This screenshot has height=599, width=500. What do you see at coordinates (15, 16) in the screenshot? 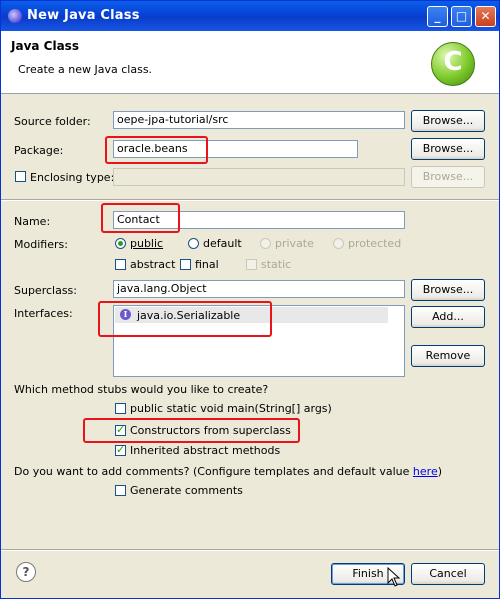
I see `eclipse-icon` at bounding box center [15, 16].